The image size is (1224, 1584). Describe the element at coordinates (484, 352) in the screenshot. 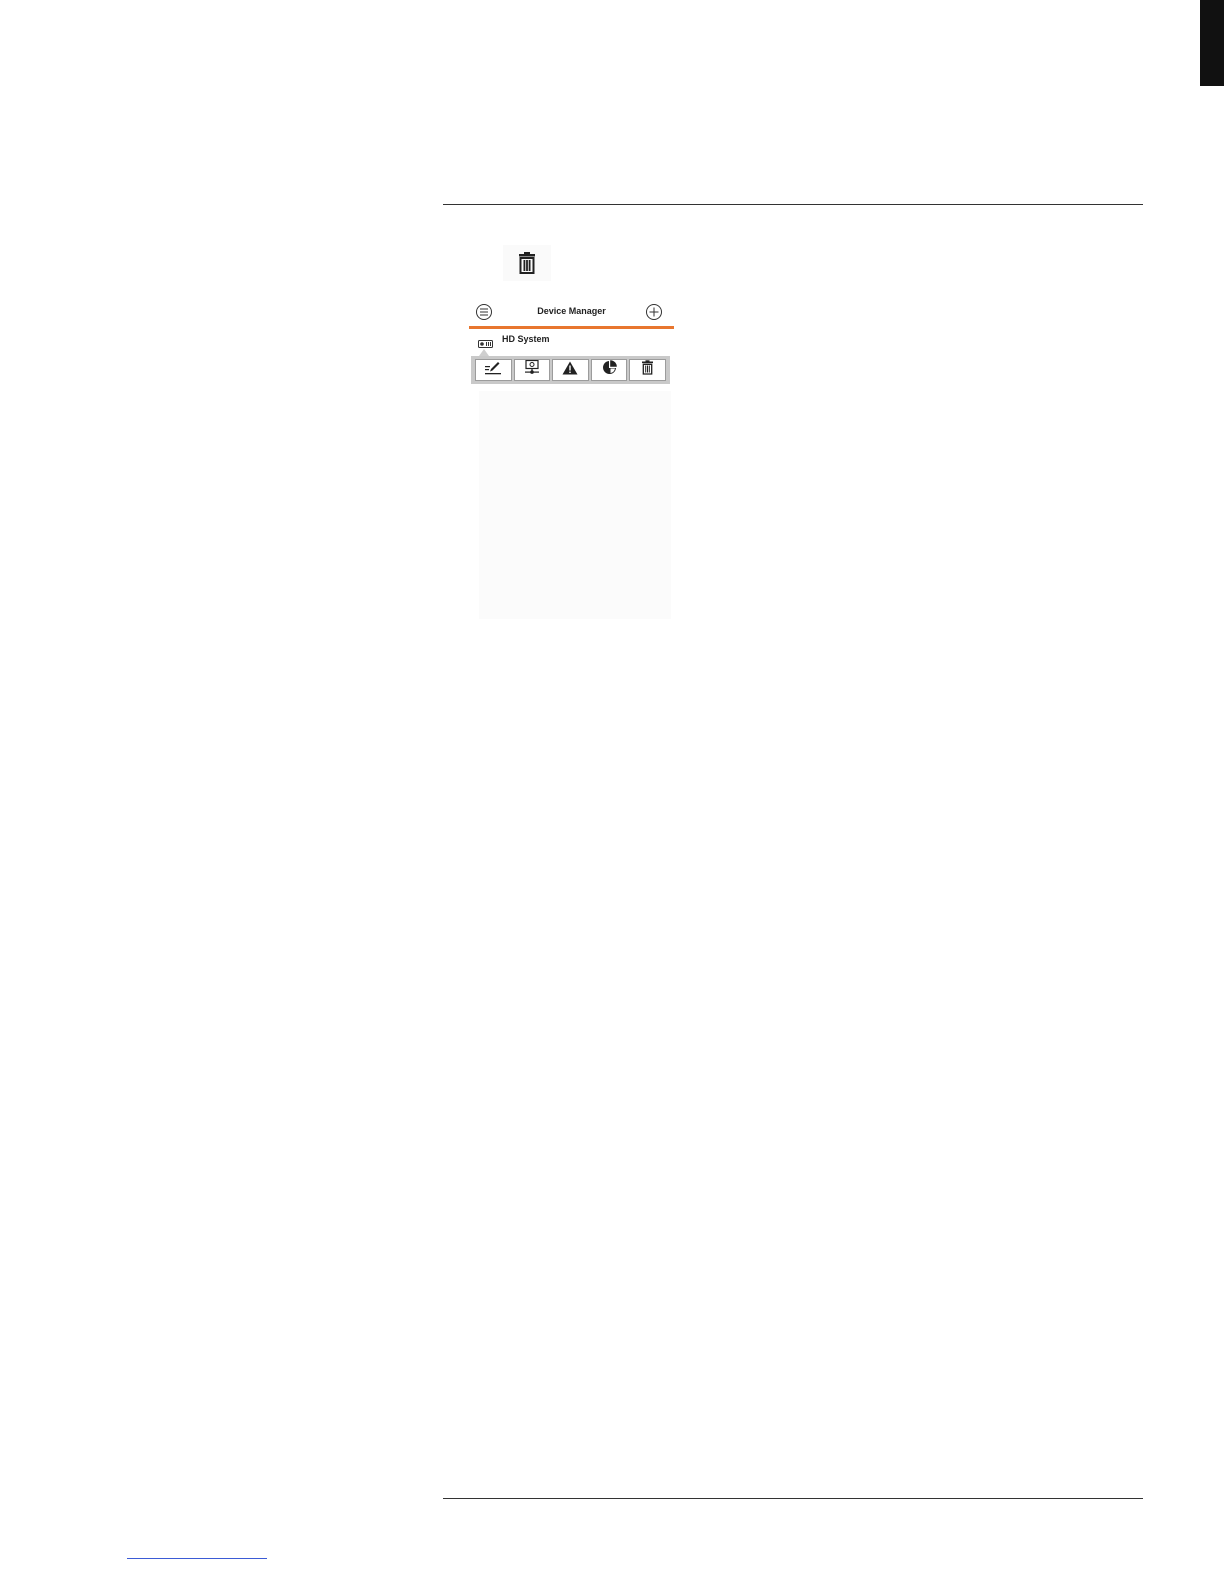

I see `action-bar-pointer` at that location.